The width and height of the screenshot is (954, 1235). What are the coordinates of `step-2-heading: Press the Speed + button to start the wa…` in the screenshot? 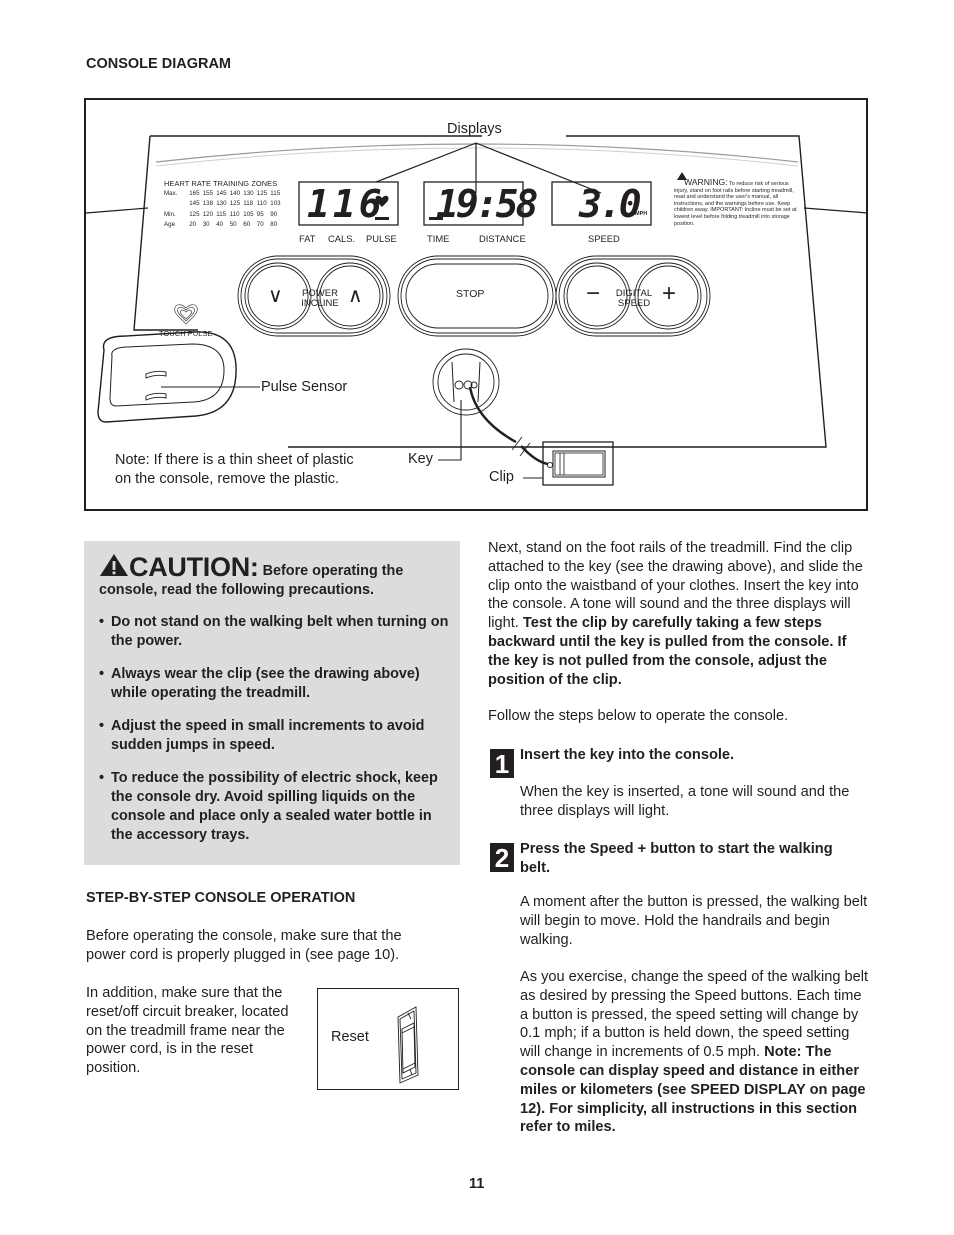 It's located at (676, 858).